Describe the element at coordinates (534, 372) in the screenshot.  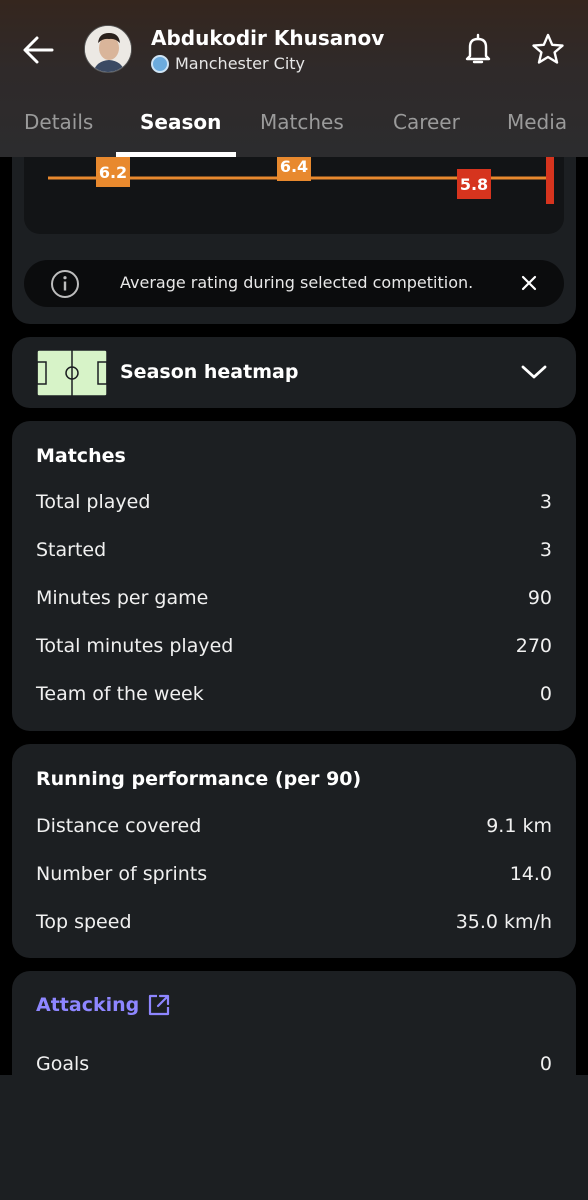
I see `chevron-down-icon` at that location.